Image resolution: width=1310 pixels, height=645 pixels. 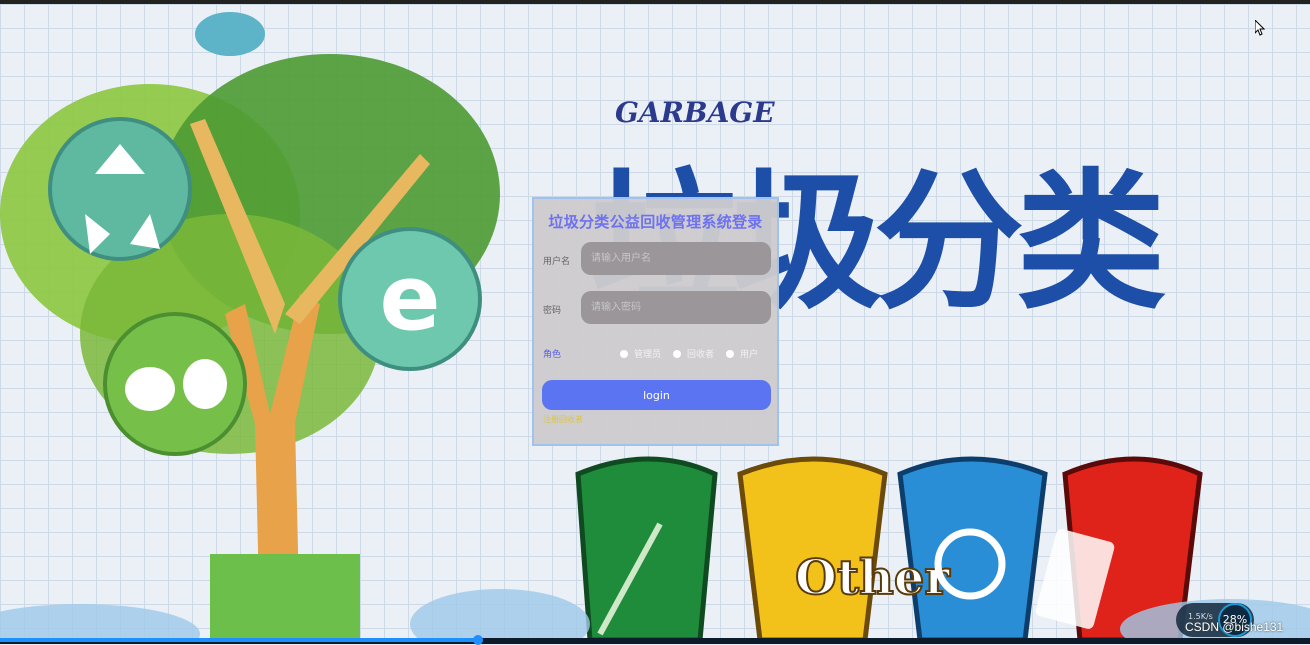 What do you see at coordinates (1260, 28) in the screenshot?
I see `mouse-cursor-icon` at bounding box center [1260, 28].